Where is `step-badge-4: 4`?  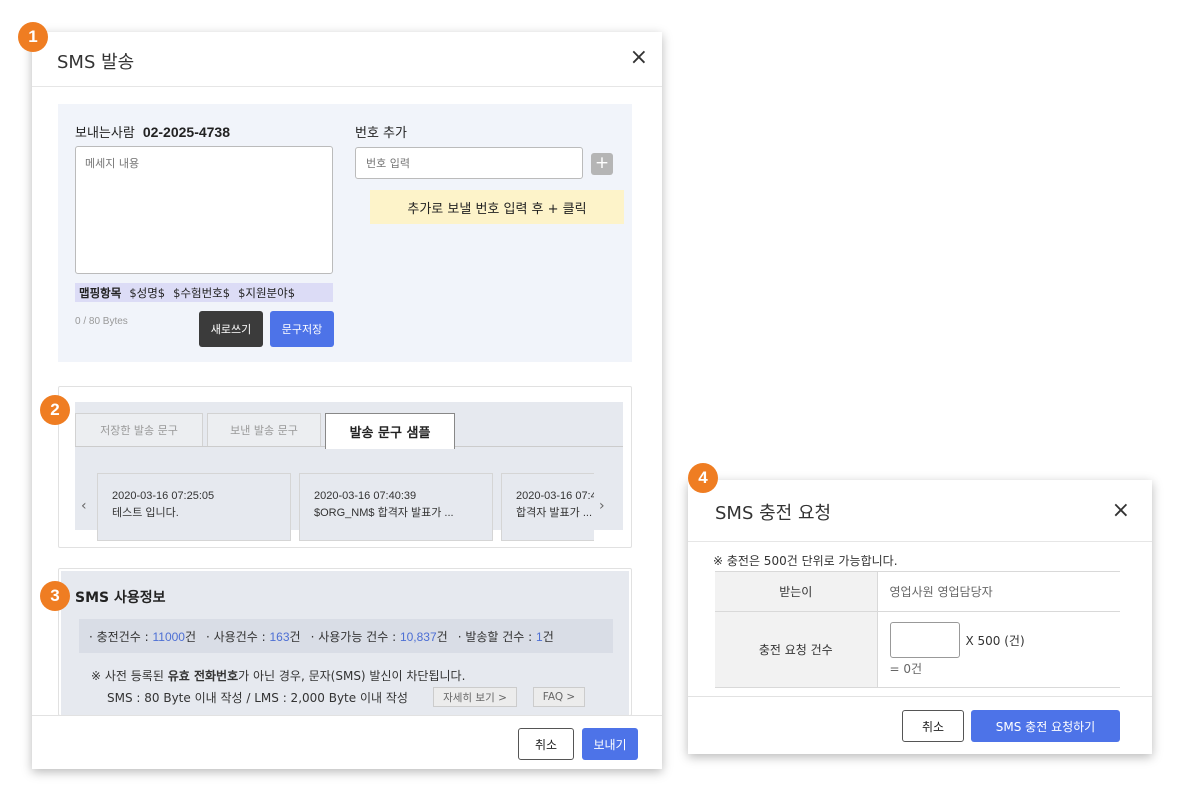 step-badge-4: 4 is located at coordinates (703, 478).